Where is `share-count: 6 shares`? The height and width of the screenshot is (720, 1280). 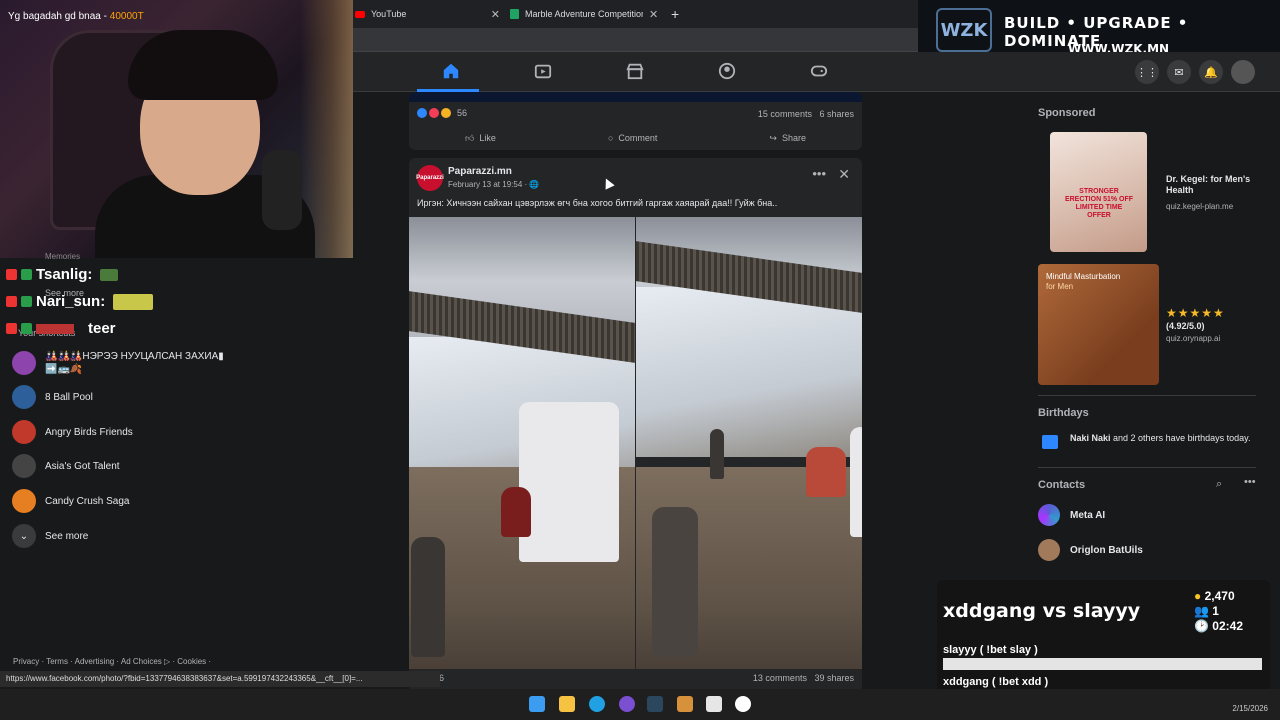 share-count: 6 shares is located at coordinates (836, 114).